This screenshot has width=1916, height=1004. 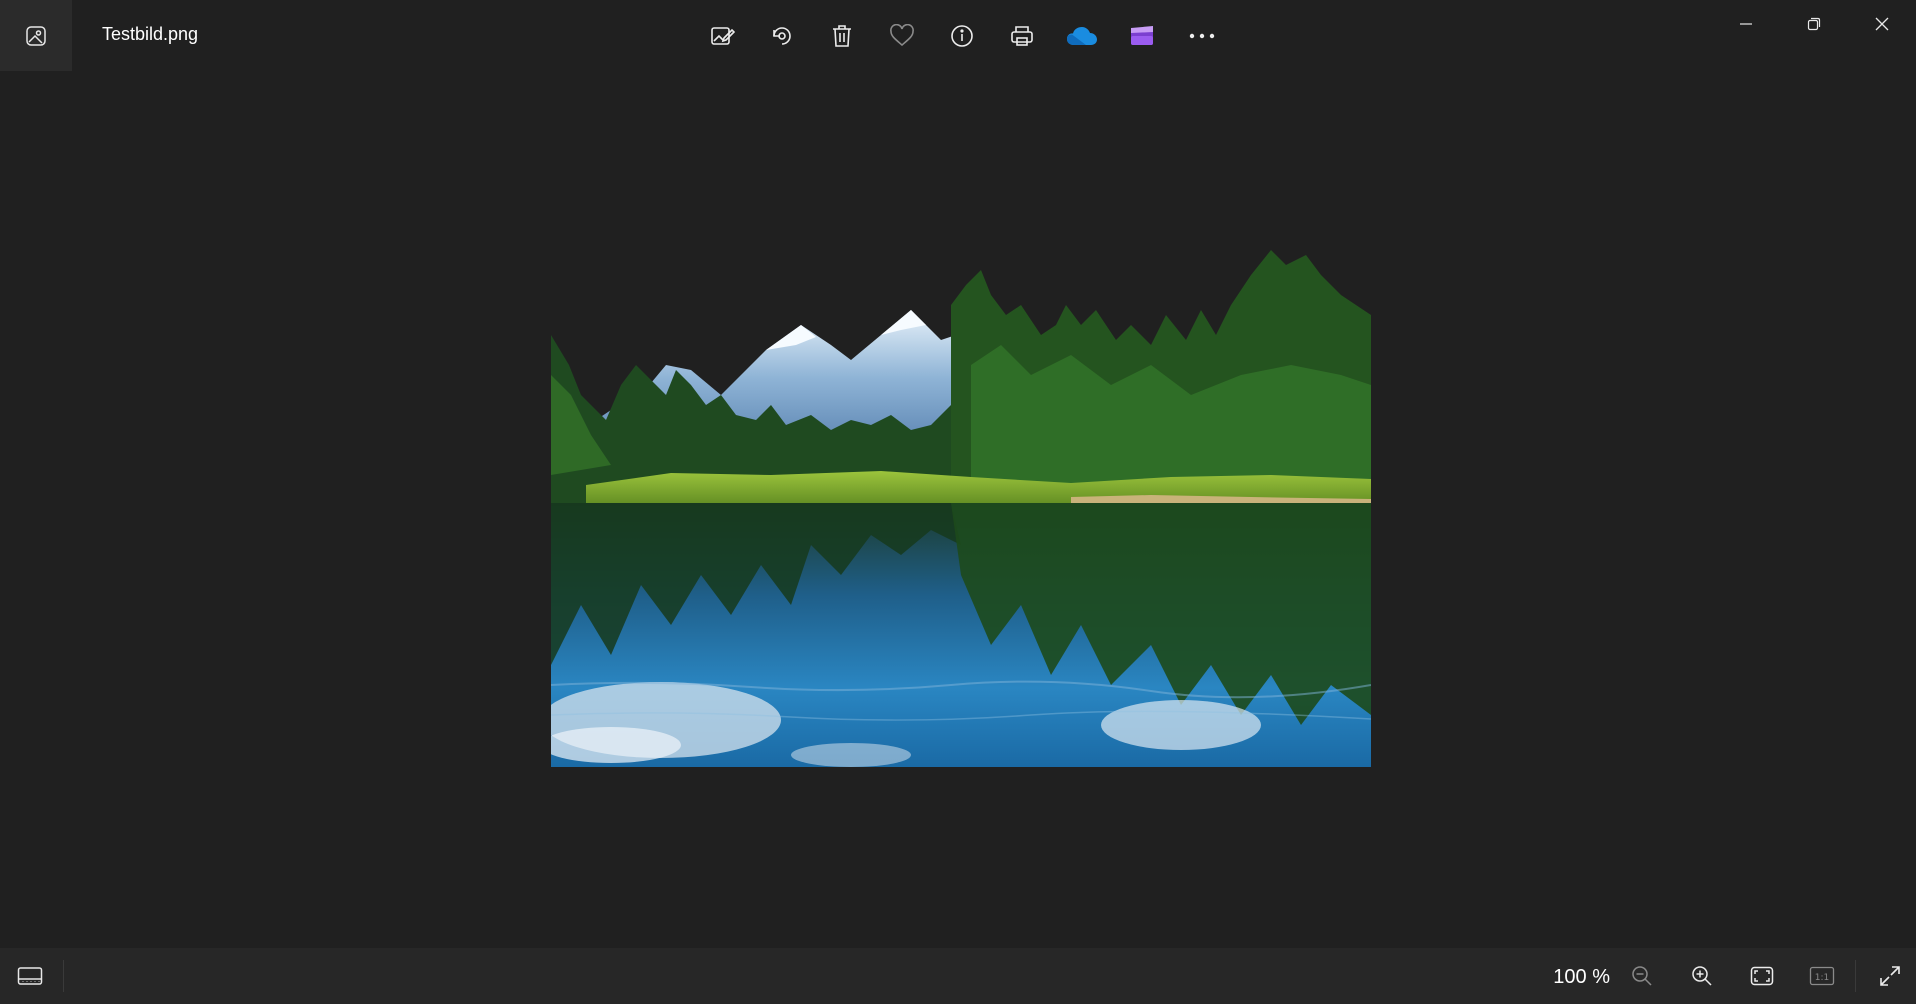 I want to click on onedrive-button, so click(x=1082, y=36).